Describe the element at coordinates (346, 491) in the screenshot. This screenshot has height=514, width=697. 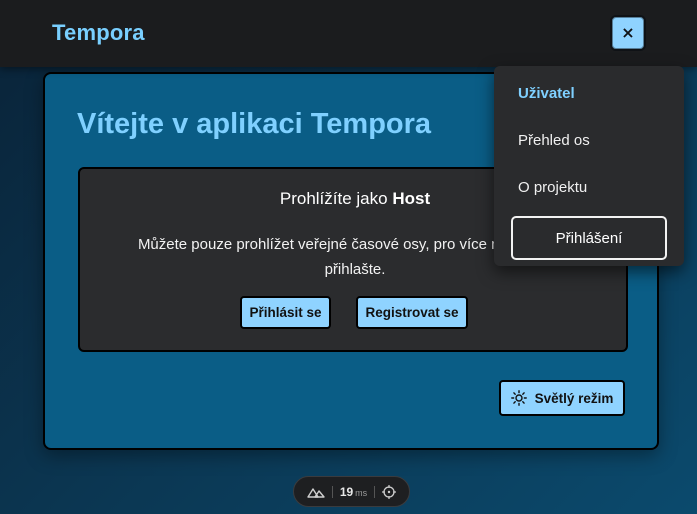
I see `render-time-value: 19` at that location.